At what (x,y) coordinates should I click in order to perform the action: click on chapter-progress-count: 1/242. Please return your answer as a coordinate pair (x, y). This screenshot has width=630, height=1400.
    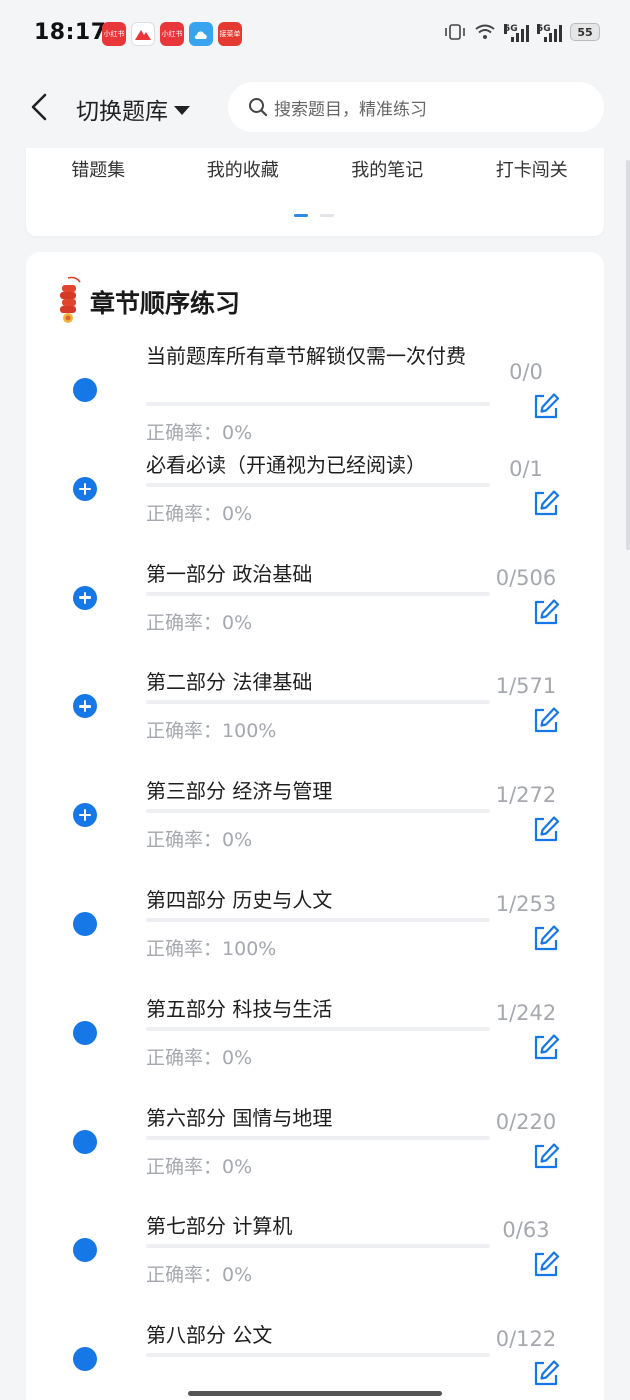
    Looking at the image, I should click on (526, 1012).